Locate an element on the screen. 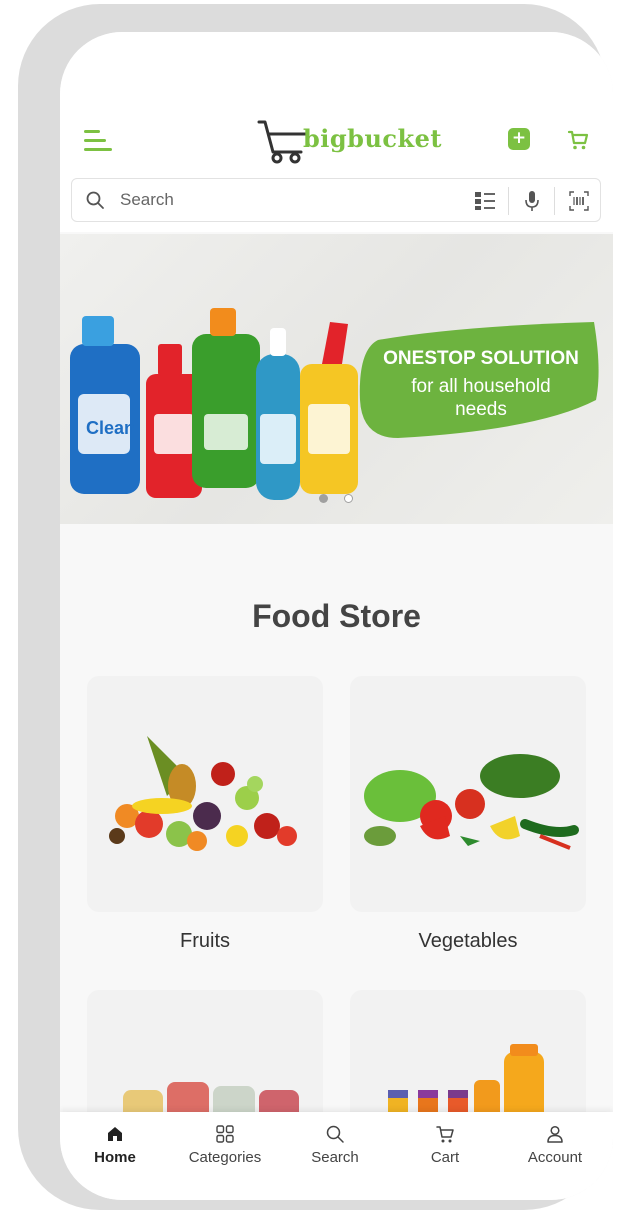  search-bar: Search is located at coordinates (336, 200).